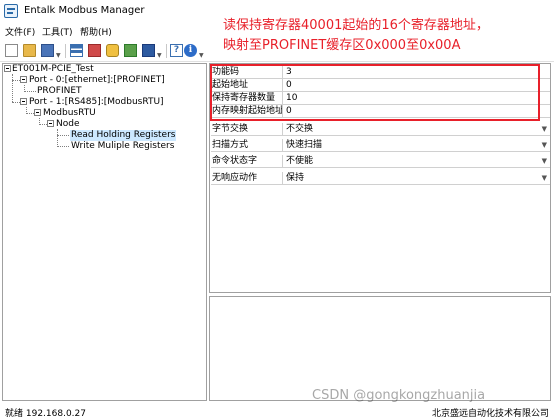  What do you see at coordinates (20, 31) in the screenshot?
I see `menu-file: 文件(F)` at bounding box center [20, 31].